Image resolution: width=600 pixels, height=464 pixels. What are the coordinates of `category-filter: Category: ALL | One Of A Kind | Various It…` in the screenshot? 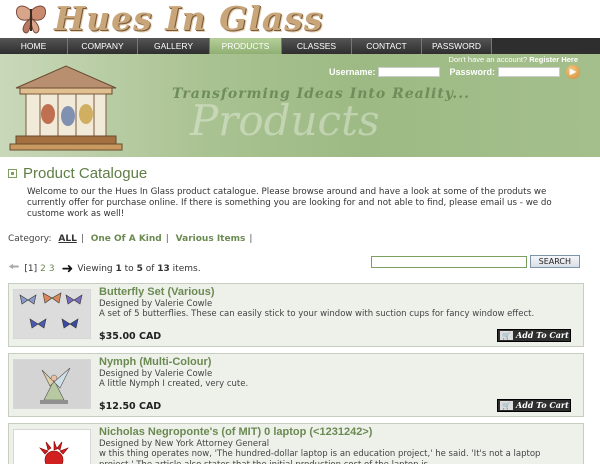 It's located at (130, 239).